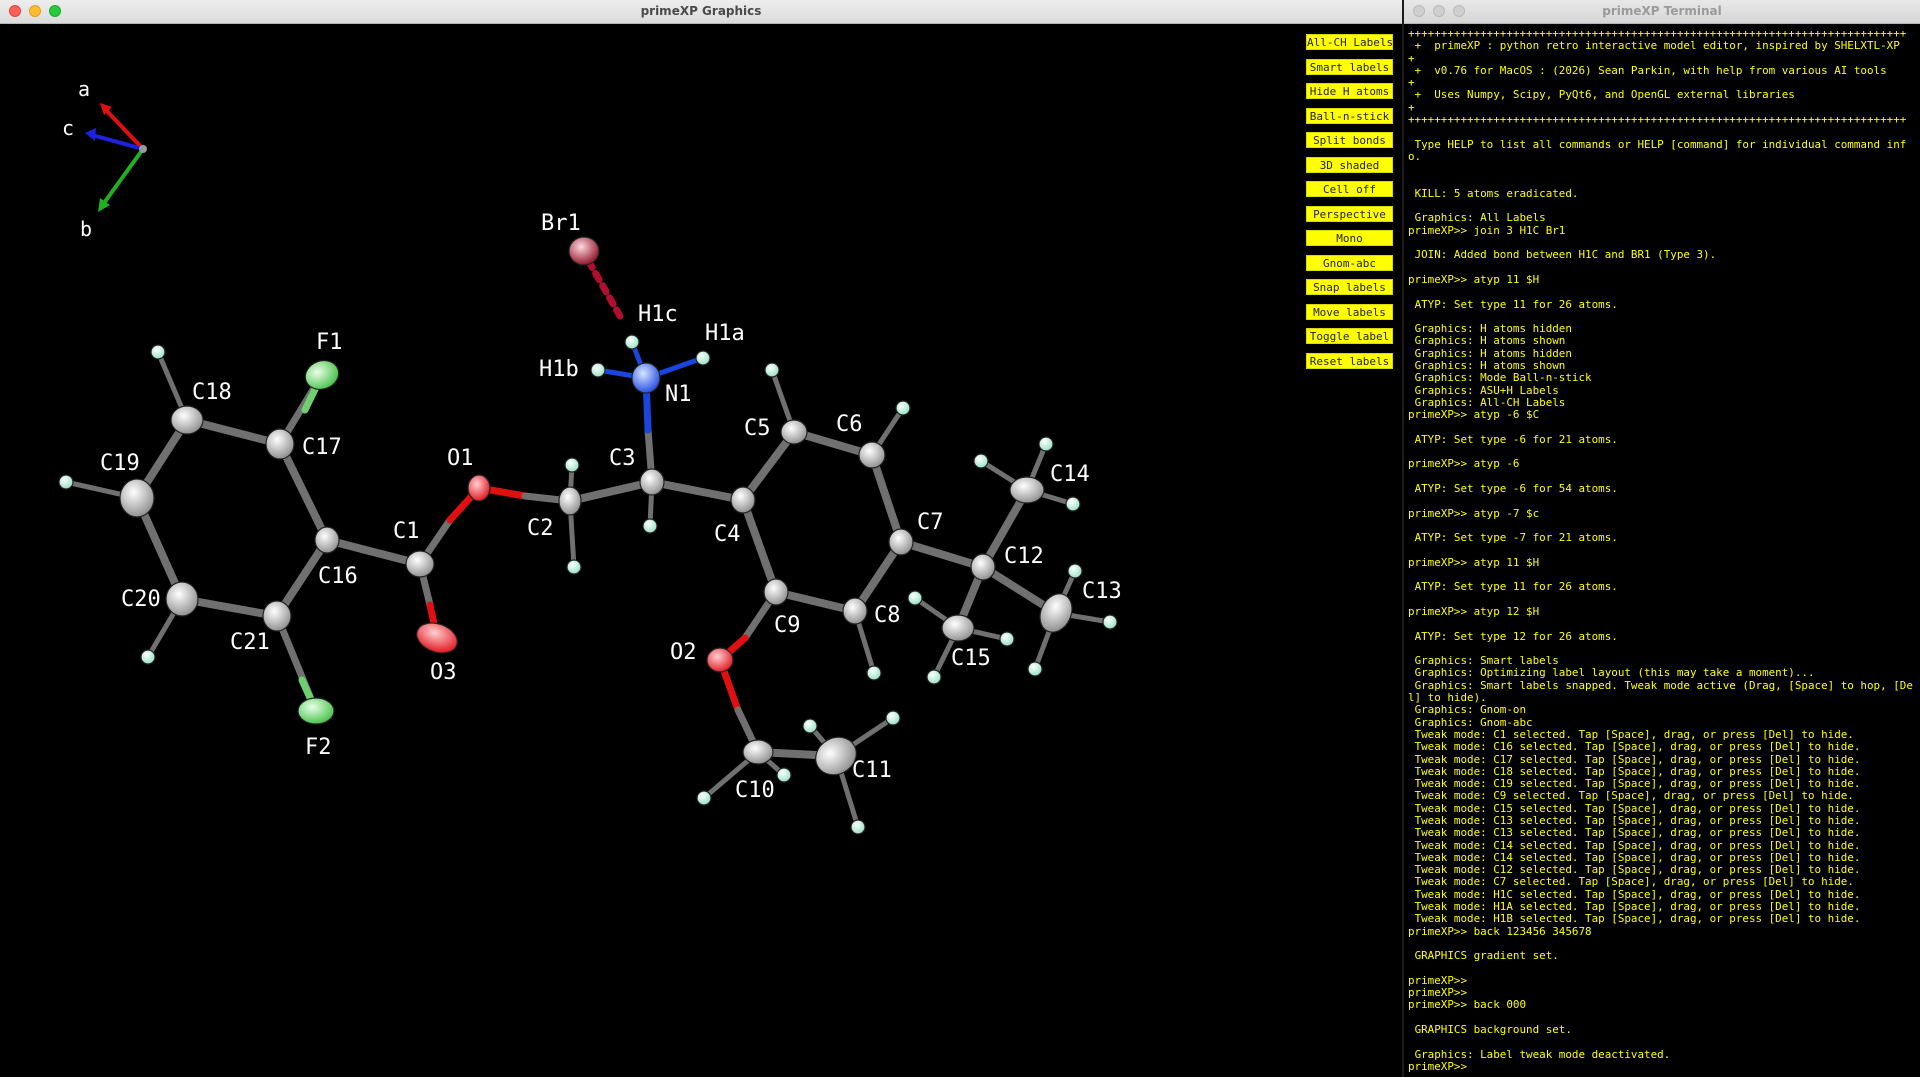 The width and height of the screenshot is (1920, 1077). What do you see at coordinates (120, 463) in the screenshot?
I see `label-c19: C19` at bounding box center [120, 463].